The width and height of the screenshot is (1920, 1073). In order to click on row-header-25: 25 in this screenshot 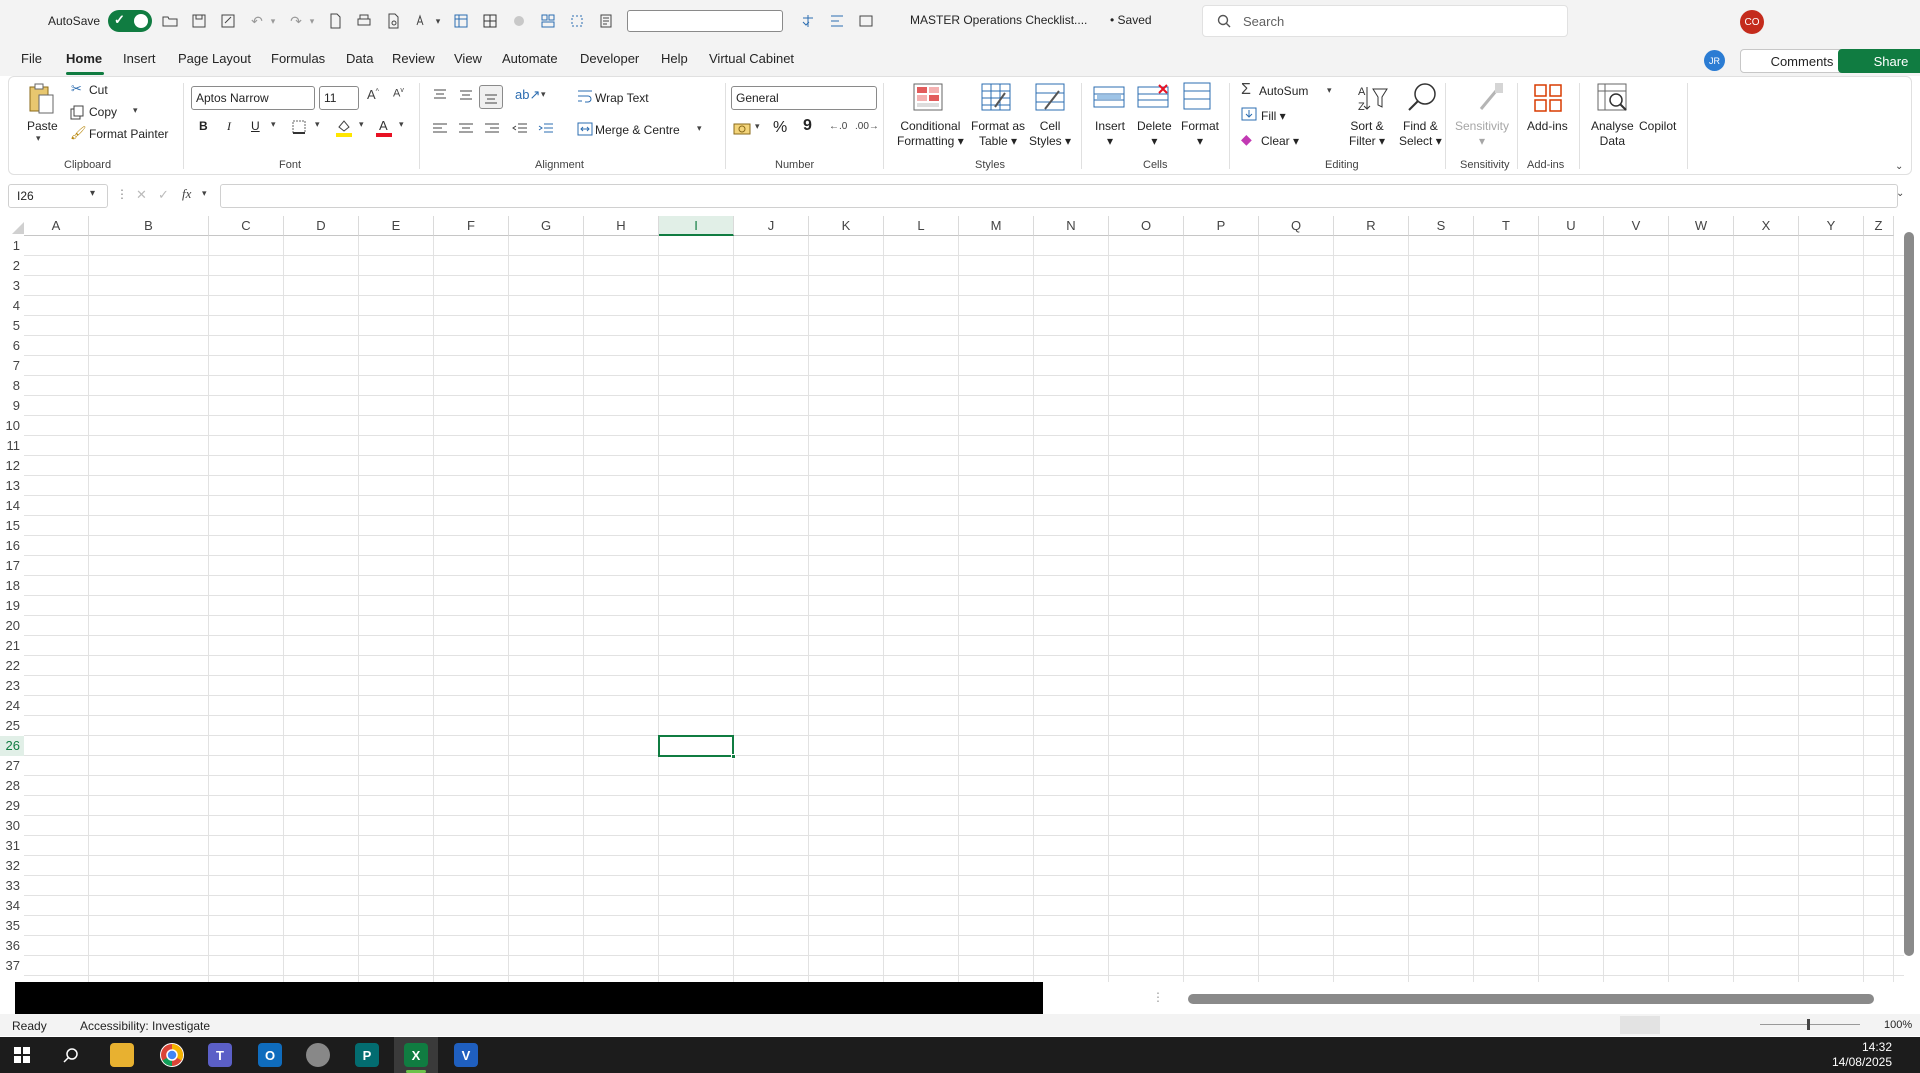, I will do `click(12, 726)`.